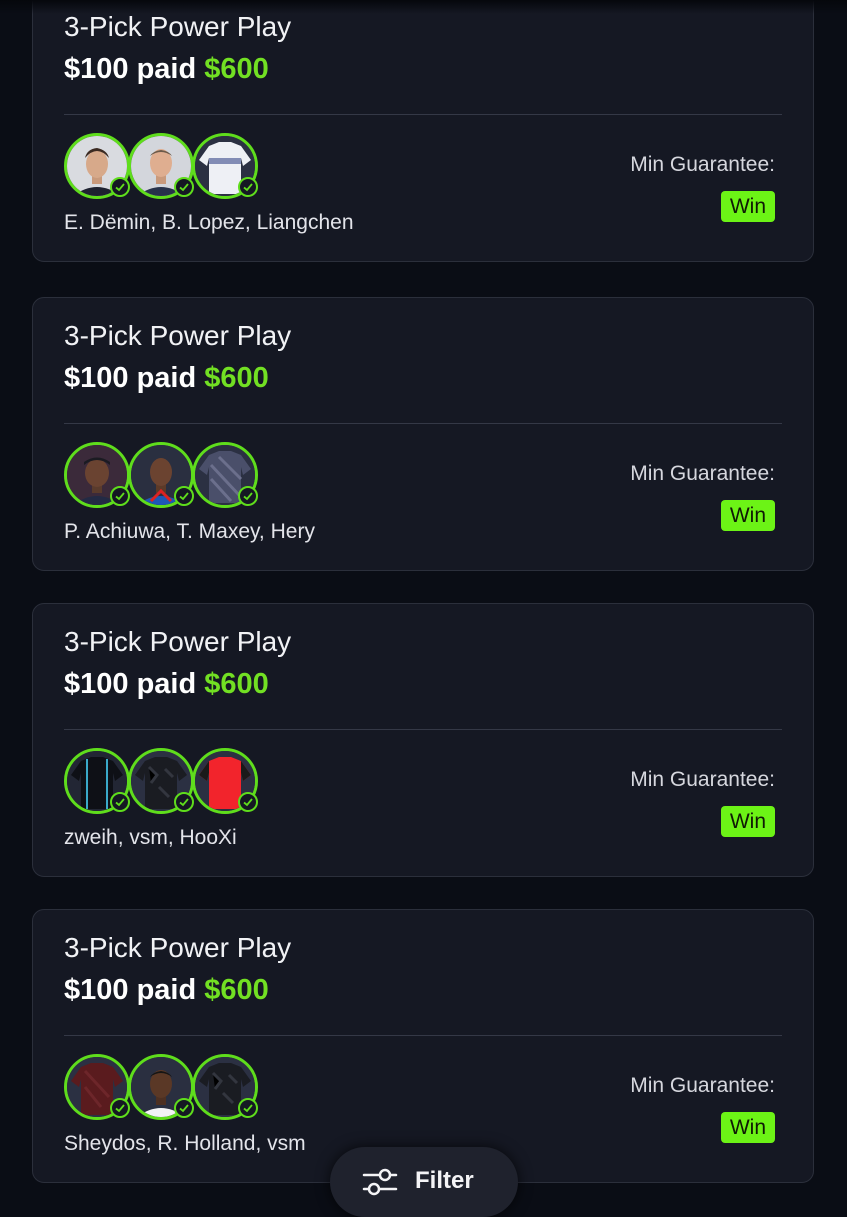 The height and width of the screenshot is (1217, 847). Describe the element at coordinates (209, 222) in the screenshot. I see `player-names: E. Dëmin, B. Lopez, Liangchen` at that location.